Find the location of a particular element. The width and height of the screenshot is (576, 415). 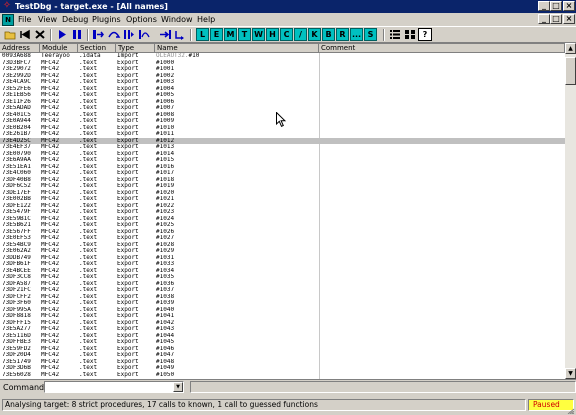

minimize-button: _ is located at coordinates (544, 6).